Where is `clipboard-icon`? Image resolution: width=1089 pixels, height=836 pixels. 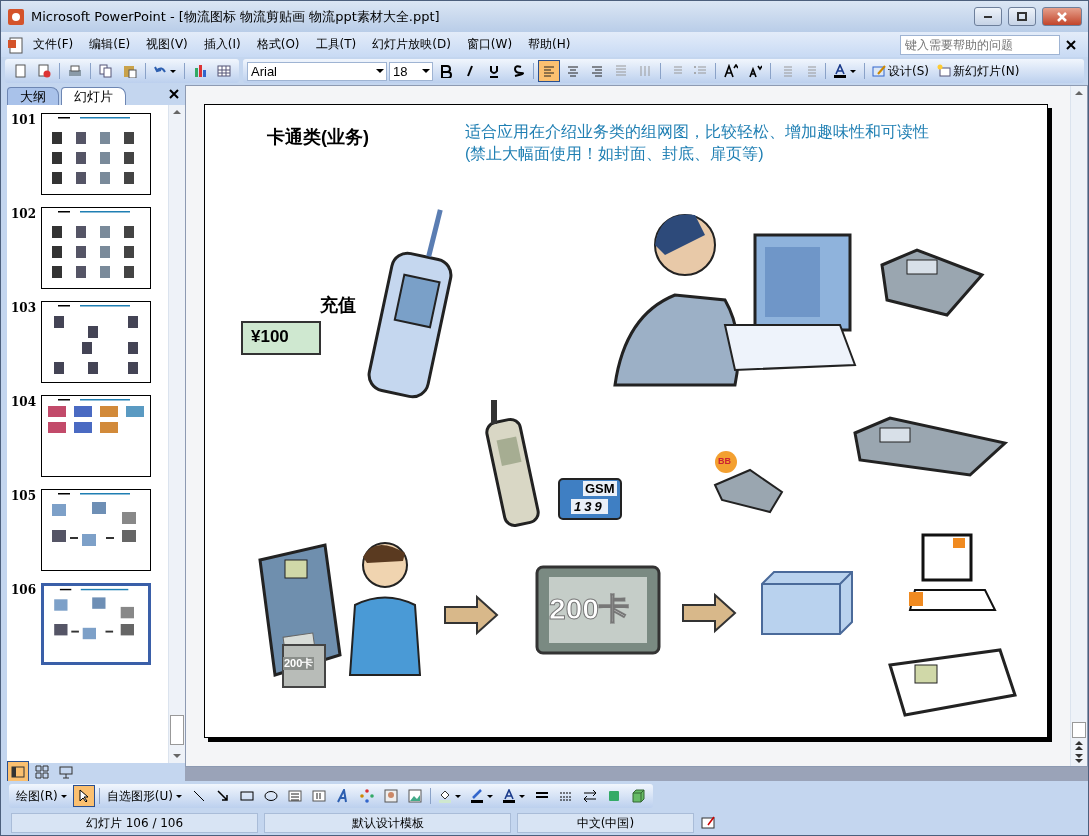
clipboard-icon is located at coordinates (130, 71).